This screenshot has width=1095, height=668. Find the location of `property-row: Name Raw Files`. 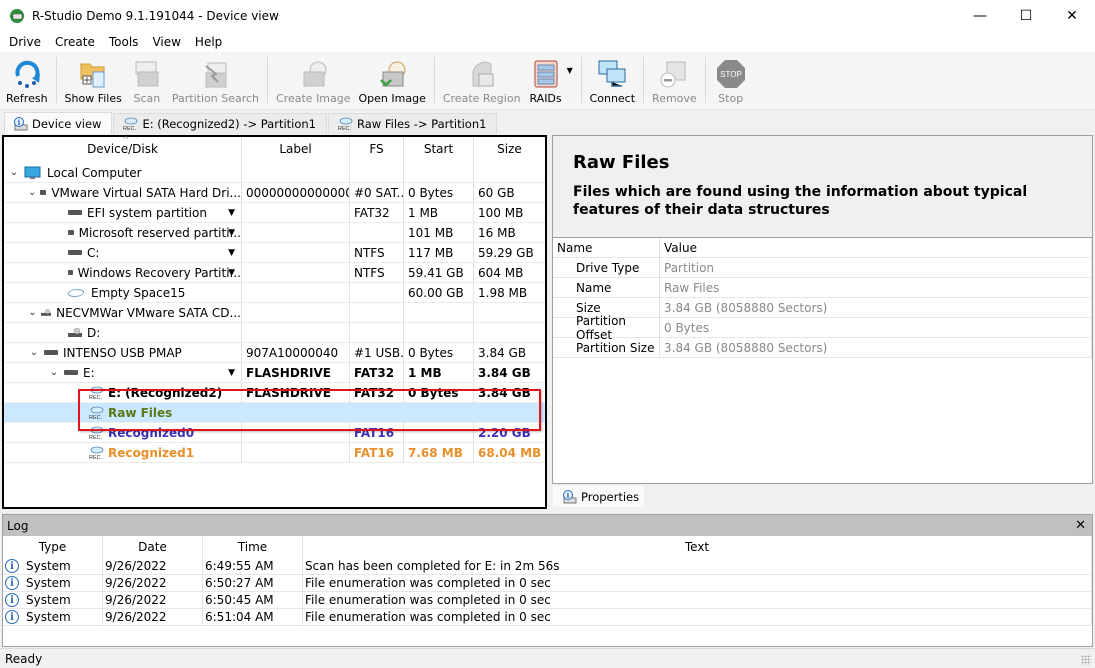

property-row: Name Raw Files is located at coordinates (822, 288).